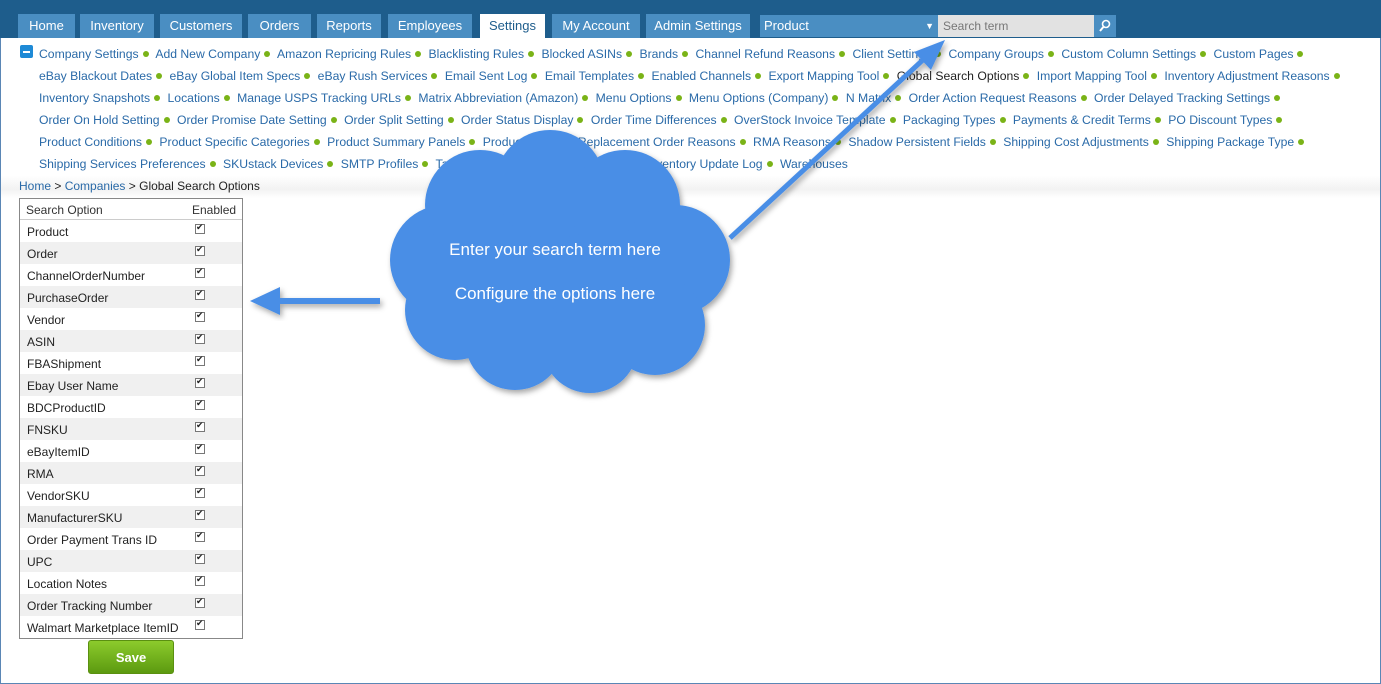  What do you see at coordinates (836, 140) in the screenshot?
I see `arrow-to-search-icon` at bounding box center [836, 140].